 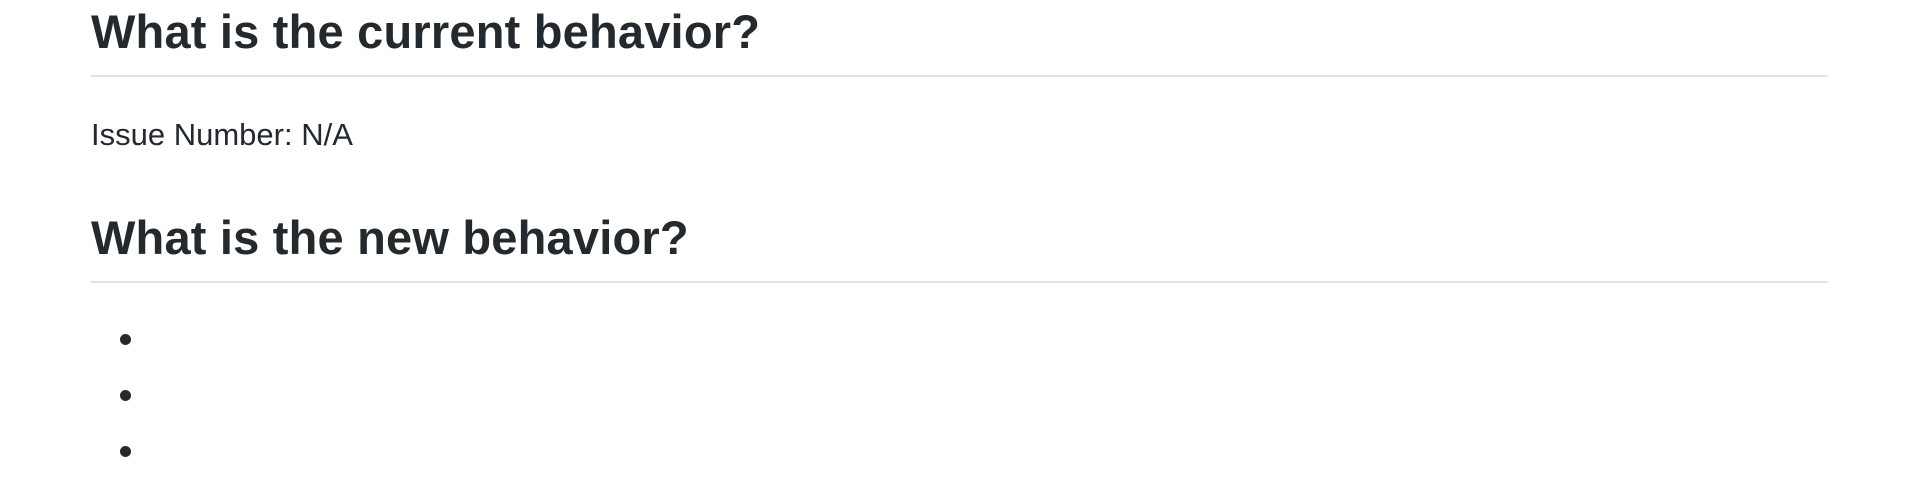 What do you see at coordinates (390, 237) in the screenshot?
I see `heading-new-behavior: What is the new behavior?` at bounding box center [390, 237].